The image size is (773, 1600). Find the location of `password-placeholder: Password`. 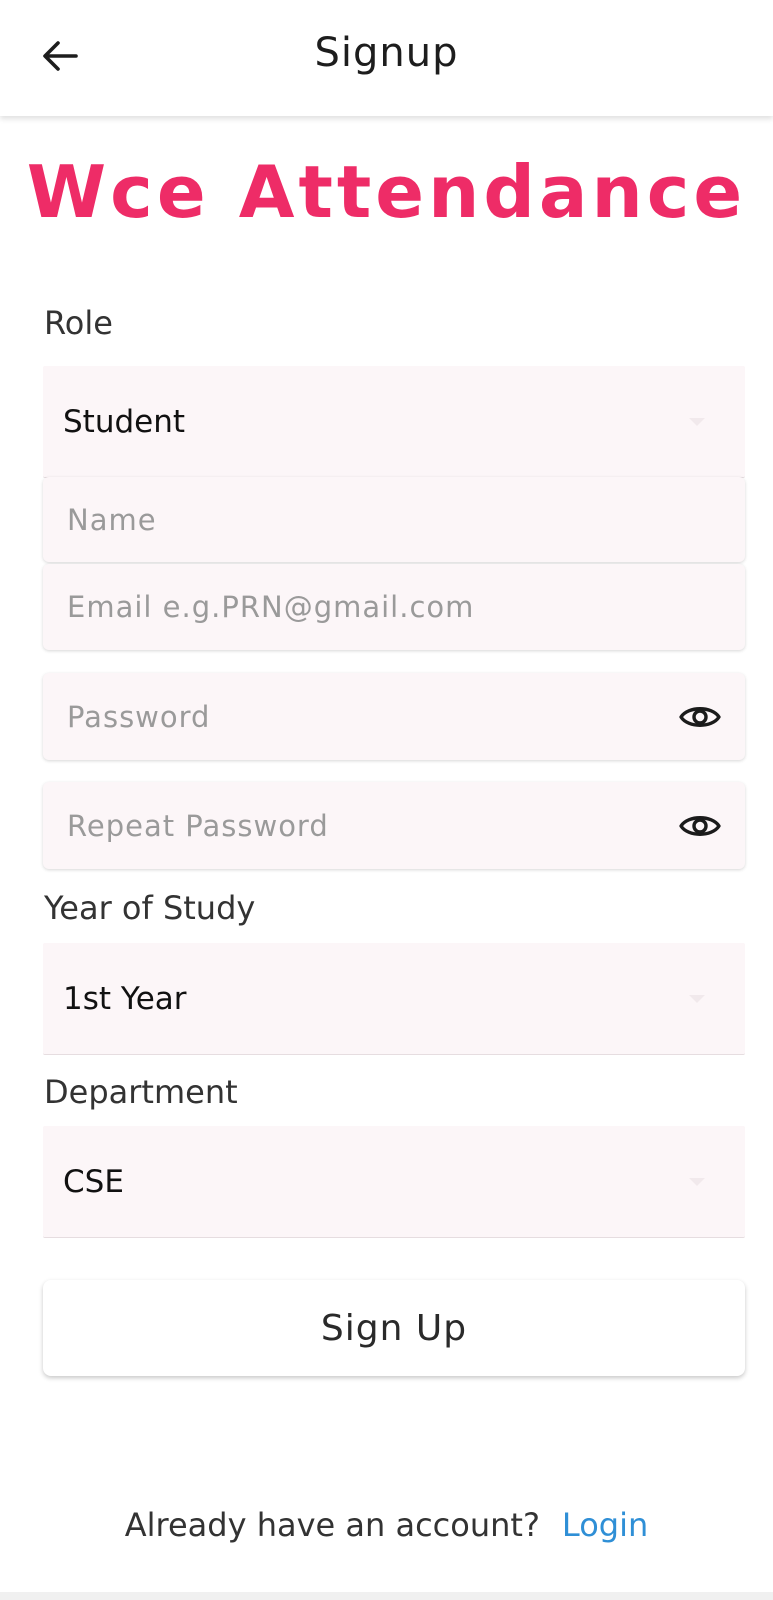

password-placeholder: Password is located at coordinates (139, 716).